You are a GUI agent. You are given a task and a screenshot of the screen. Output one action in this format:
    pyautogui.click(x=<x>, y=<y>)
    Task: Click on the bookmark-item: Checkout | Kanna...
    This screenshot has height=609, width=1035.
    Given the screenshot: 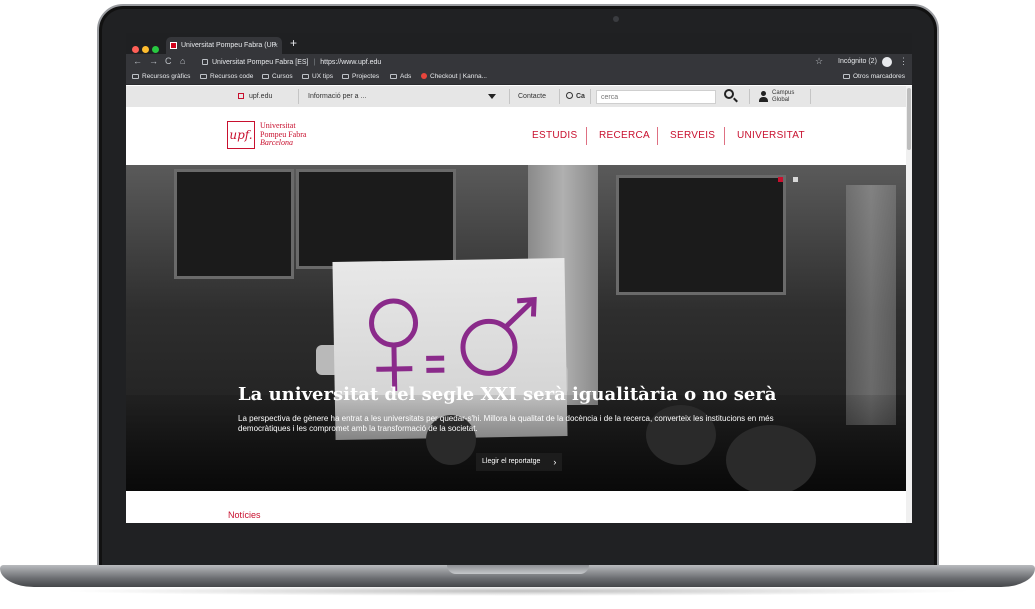 What is the action you would take?
    pyautogui.click(x=454, y=76)
    